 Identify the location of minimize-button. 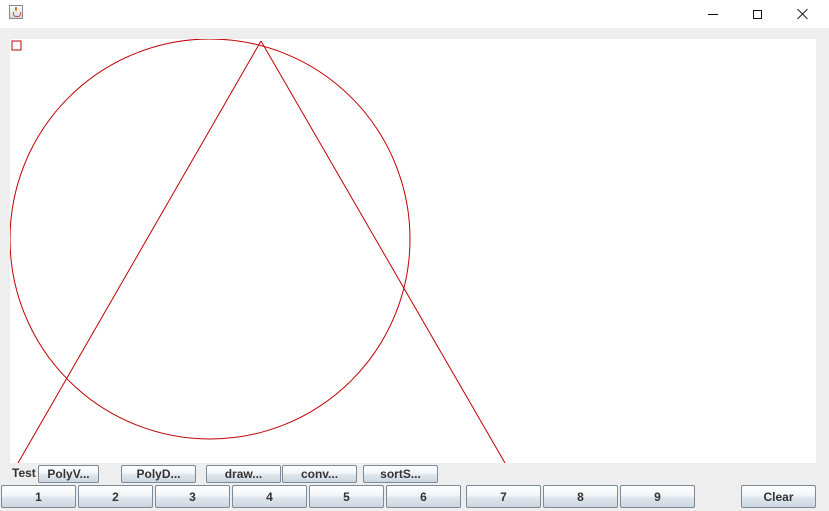
(713, 14).